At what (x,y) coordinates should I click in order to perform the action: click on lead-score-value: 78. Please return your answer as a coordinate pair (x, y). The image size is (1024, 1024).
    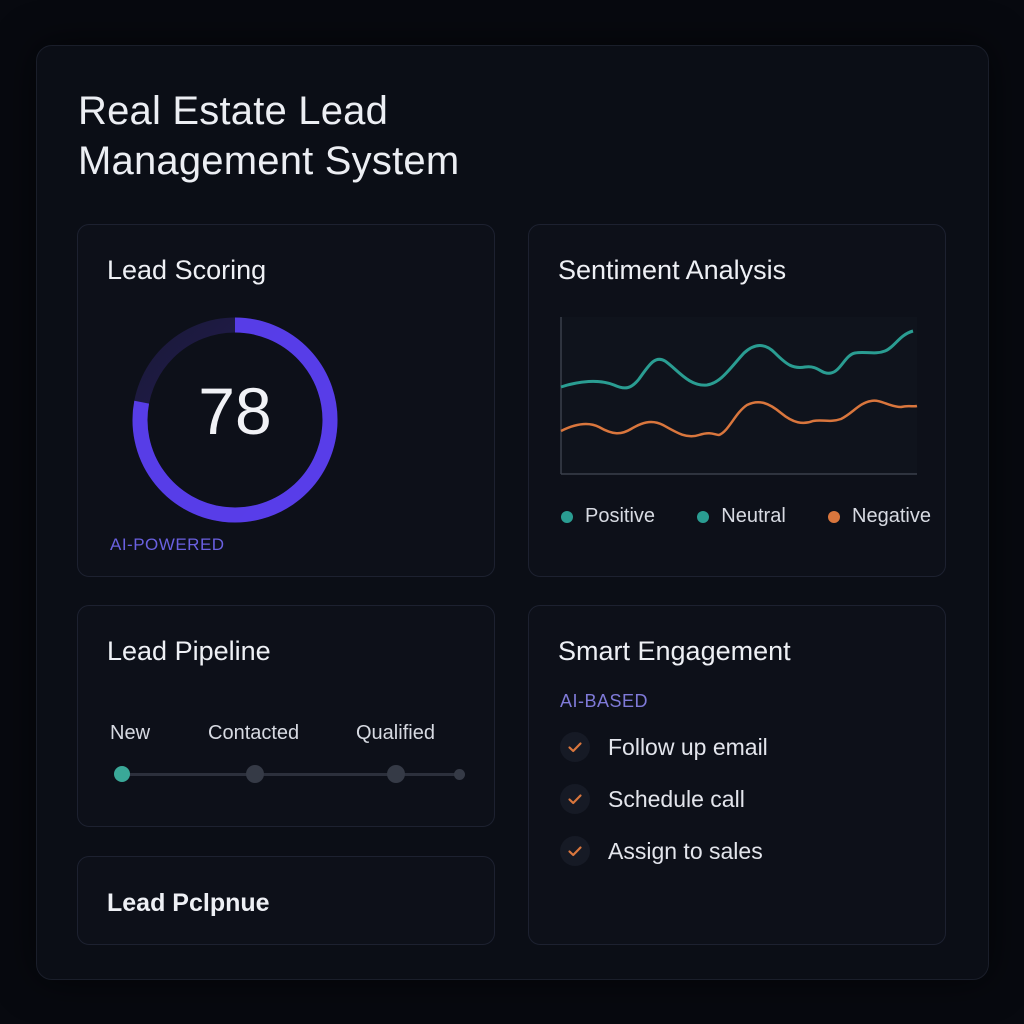
    Looking at the image, I should click on (235, 411).